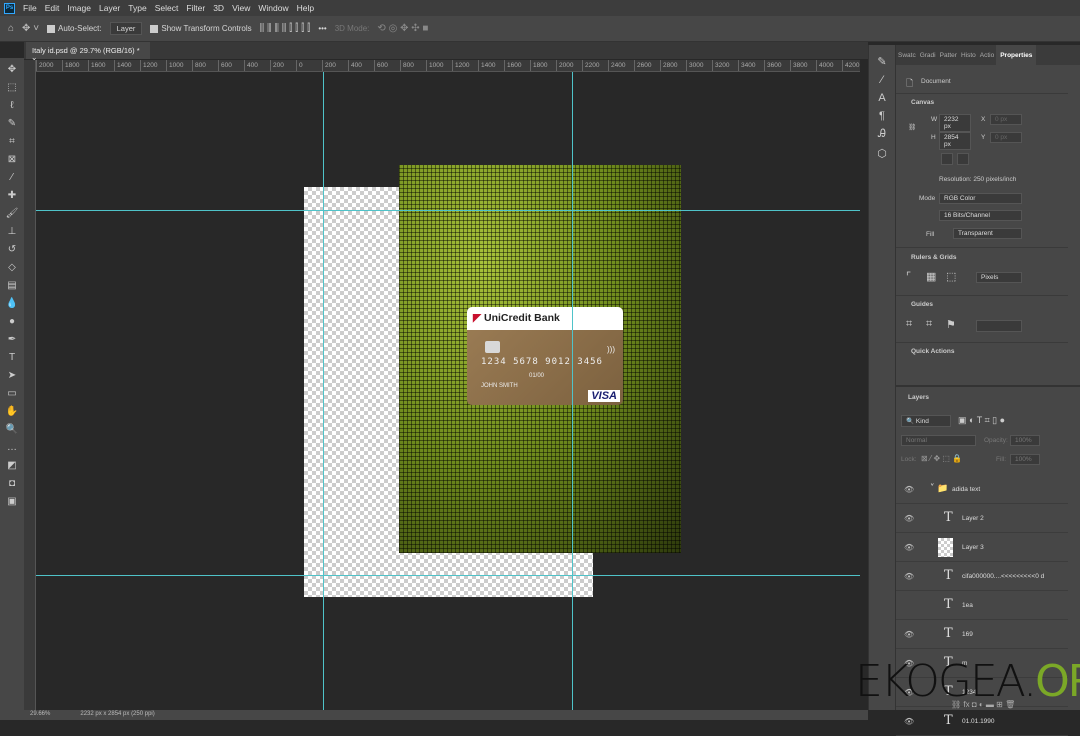 The image size is (1080, 736). I want to click on y-field: 0 px, so click(1006, 137).